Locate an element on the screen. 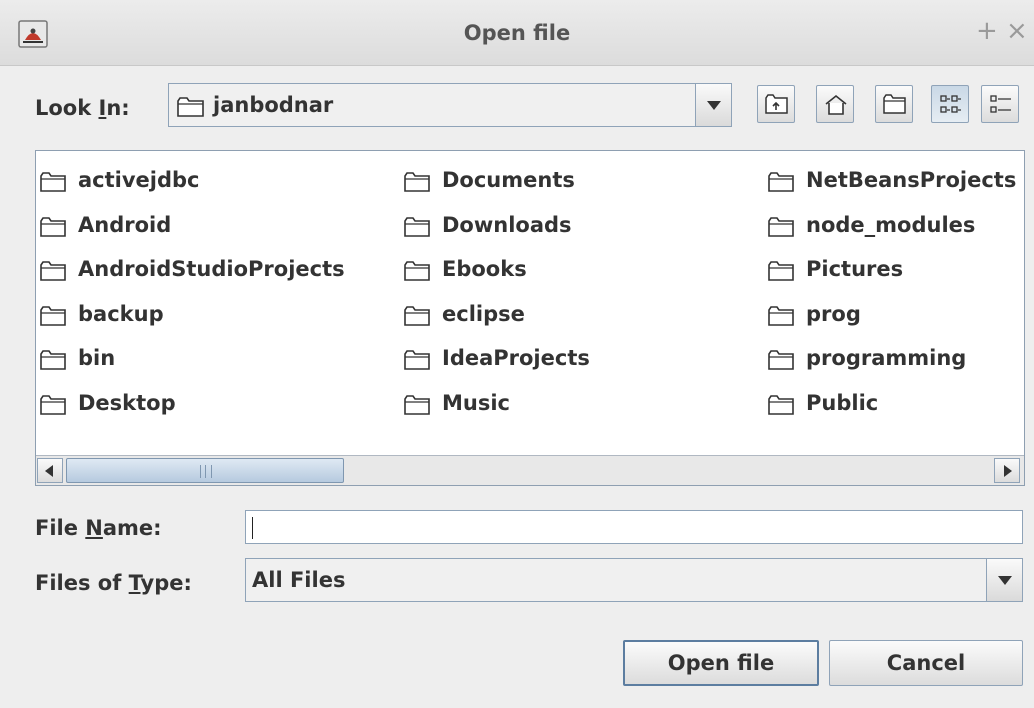 Image resolution: width=1034 pixels, height=708 pixels. grip-icon is located at coordinates (206, 471).